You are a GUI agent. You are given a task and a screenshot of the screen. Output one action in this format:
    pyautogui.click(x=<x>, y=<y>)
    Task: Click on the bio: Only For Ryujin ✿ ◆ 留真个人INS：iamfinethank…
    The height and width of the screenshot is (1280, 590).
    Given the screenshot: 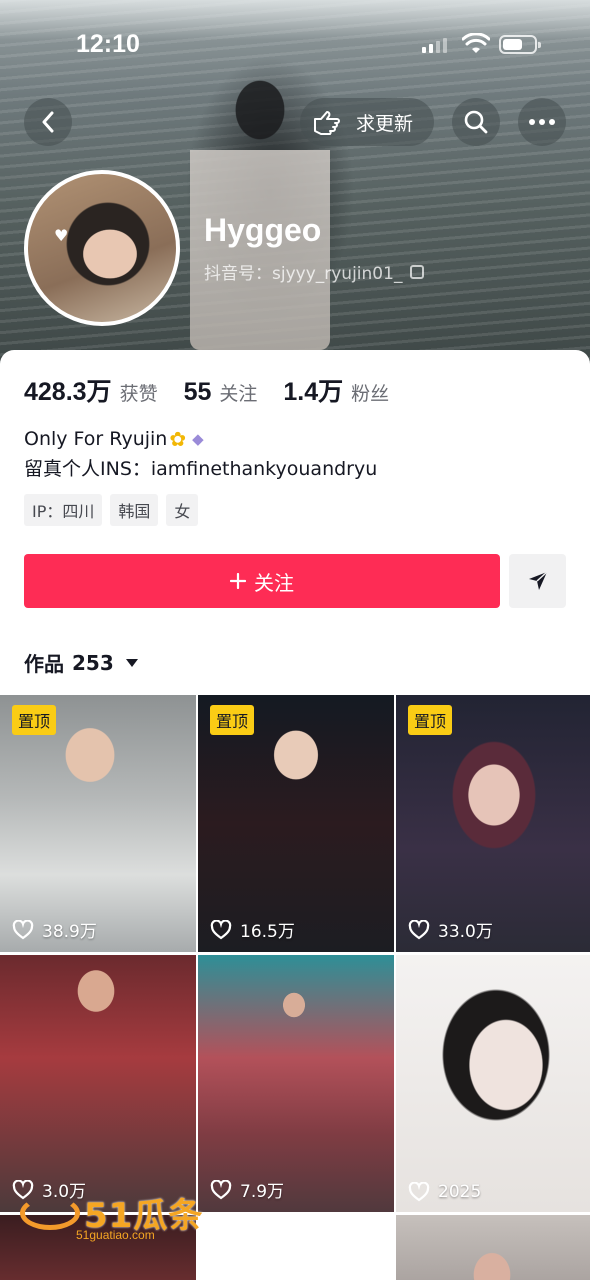 What is the action you would take?
    pyautogui.click(x=200, y=454)
    